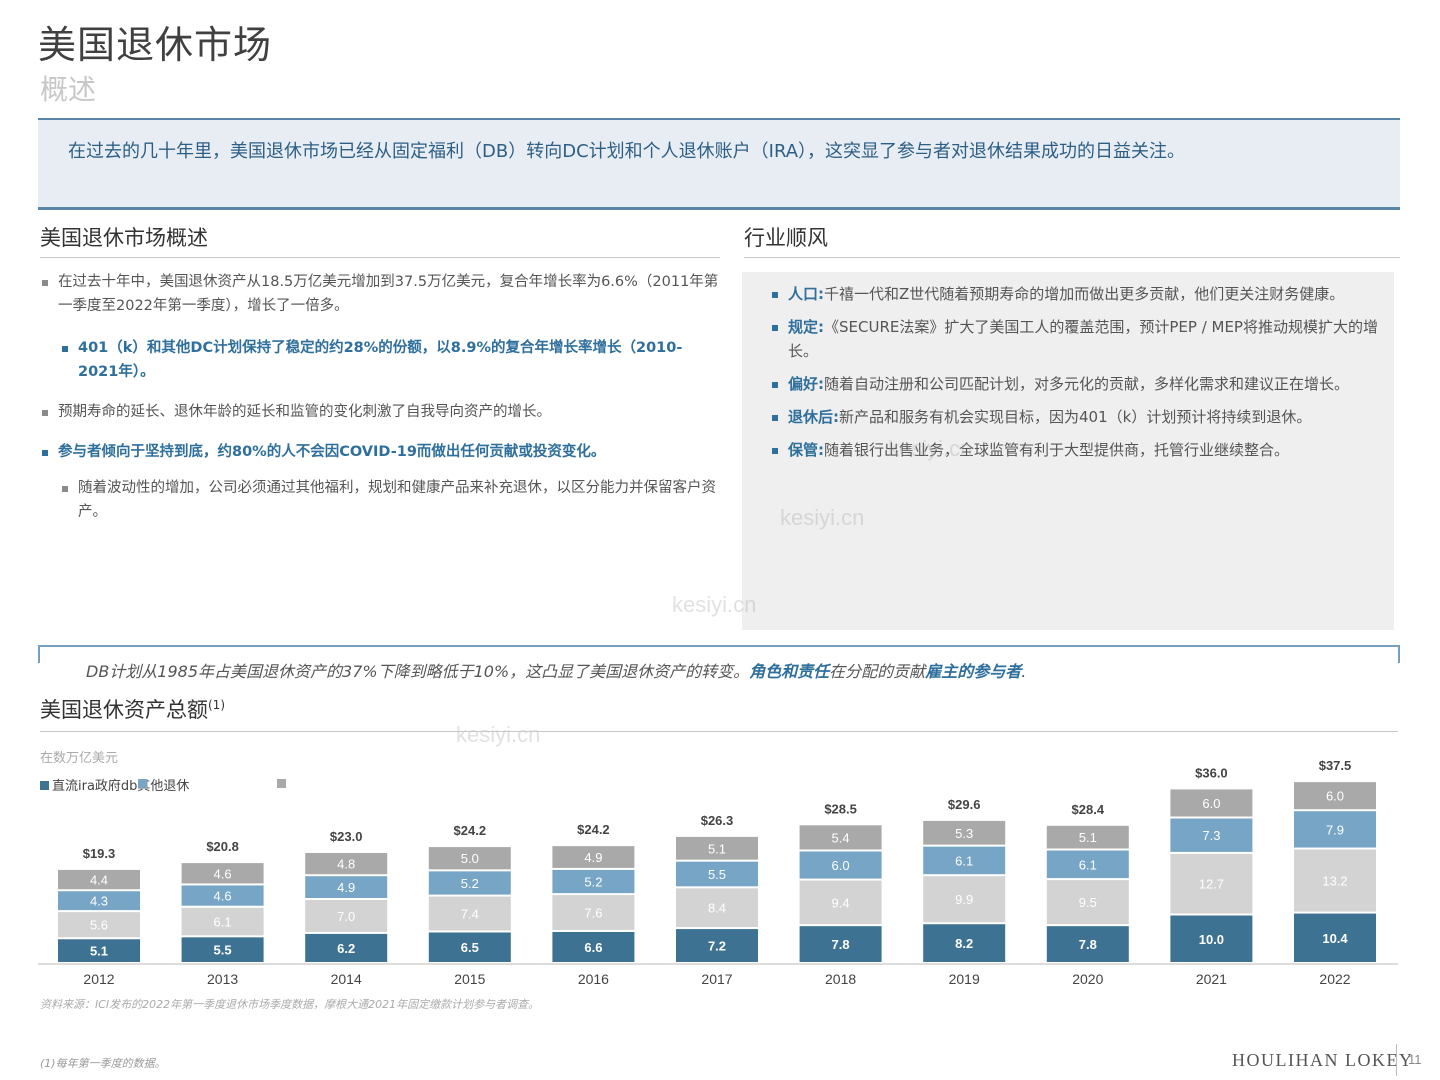  Describe the element at coordinates (1211, 835) in the screenshot. I see `bar-value-label: 7.3` at that location.